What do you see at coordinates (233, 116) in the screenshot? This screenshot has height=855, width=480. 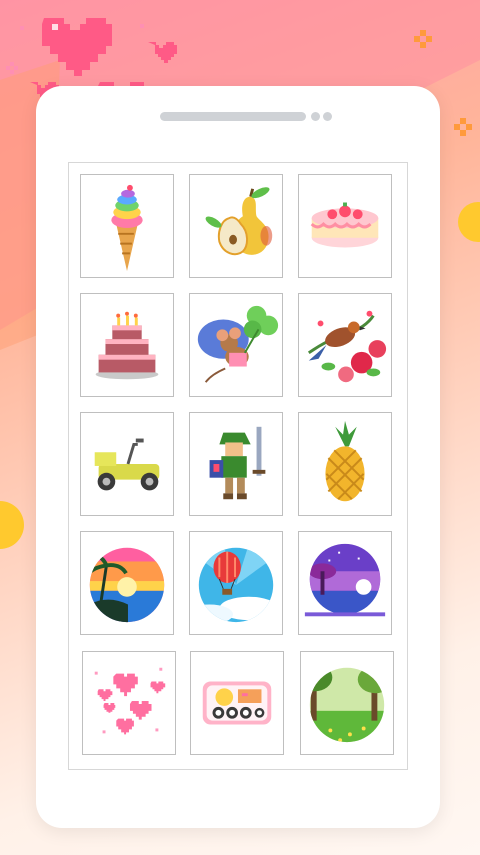 I see `phone-speaker-bar` at bounding box center [233, 116].